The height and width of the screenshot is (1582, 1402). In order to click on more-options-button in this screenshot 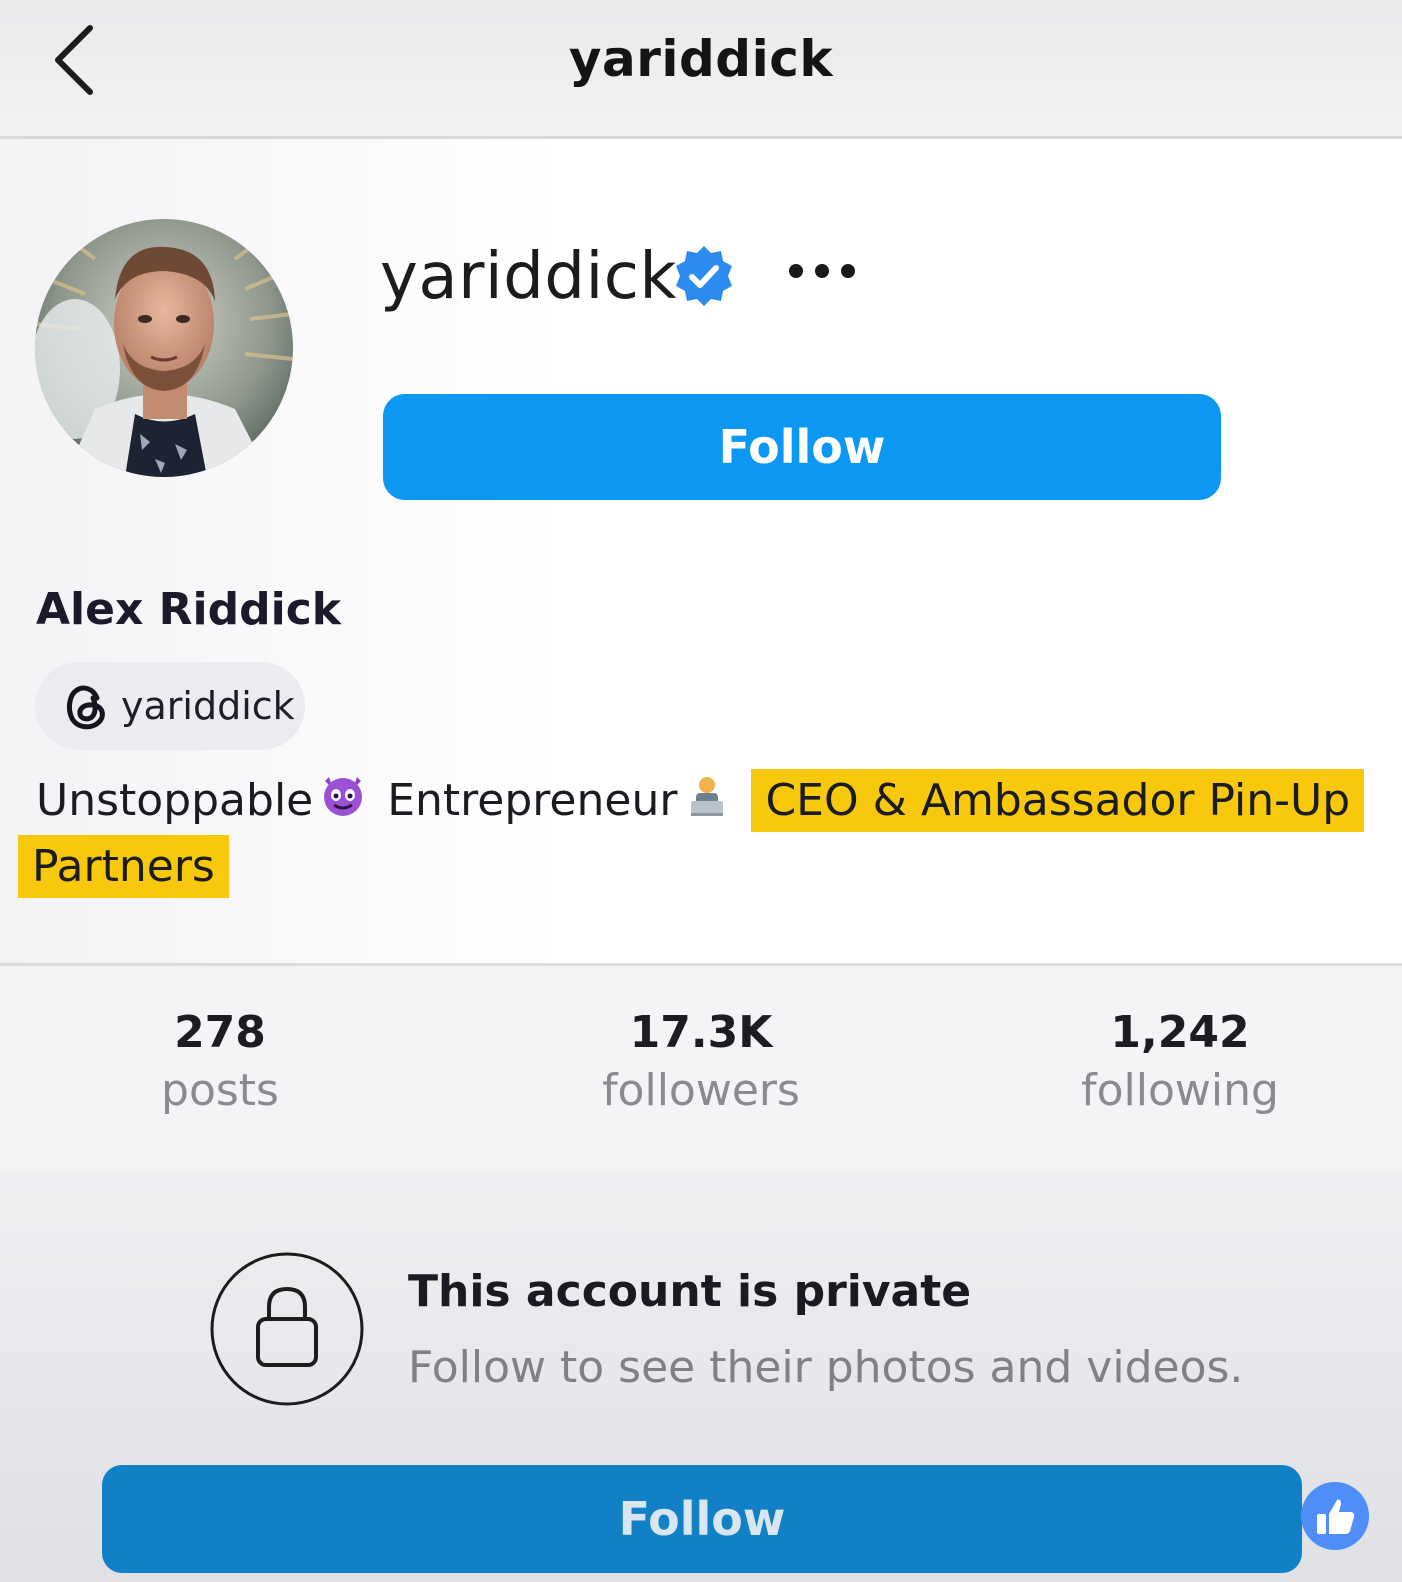, I will do `click(824, 271)`.